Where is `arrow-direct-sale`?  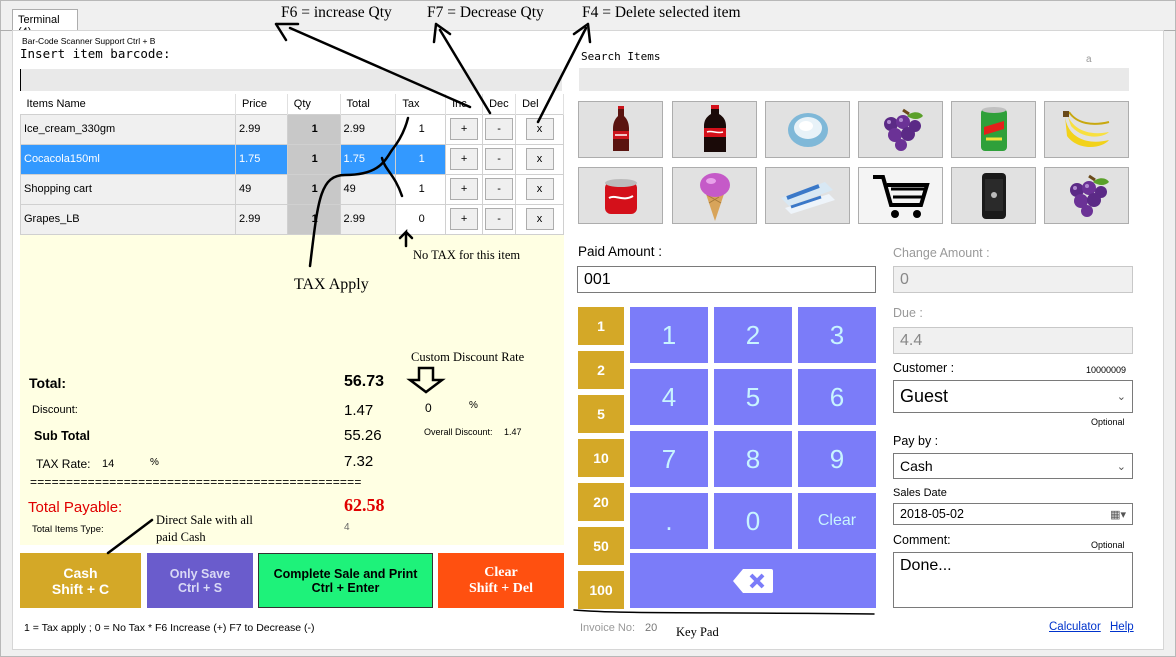
arrow-direct-sale is located at coordinates (130, 536).